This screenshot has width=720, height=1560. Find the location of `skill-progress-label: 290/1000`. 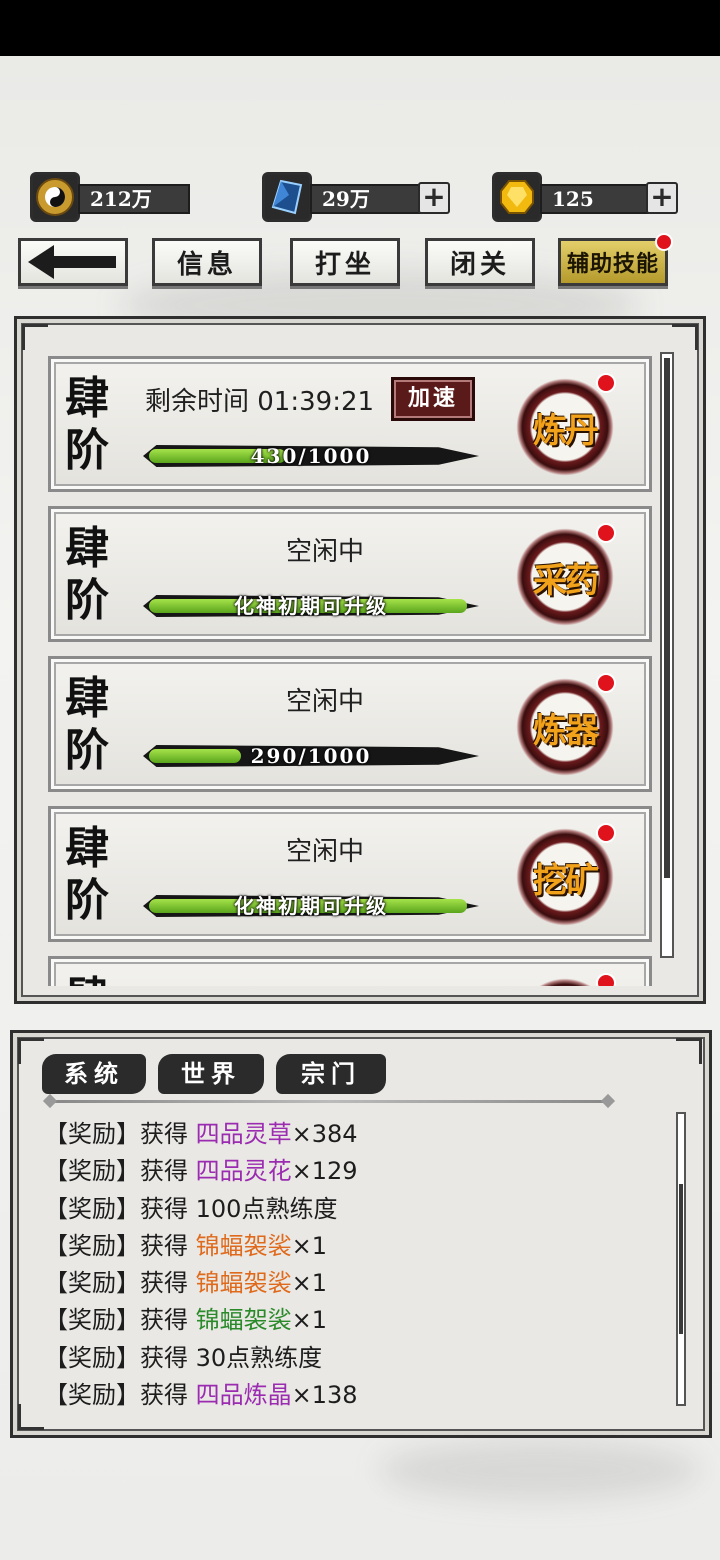

skill-progress-label: 290/1000 is located at coordinates (311, 756).